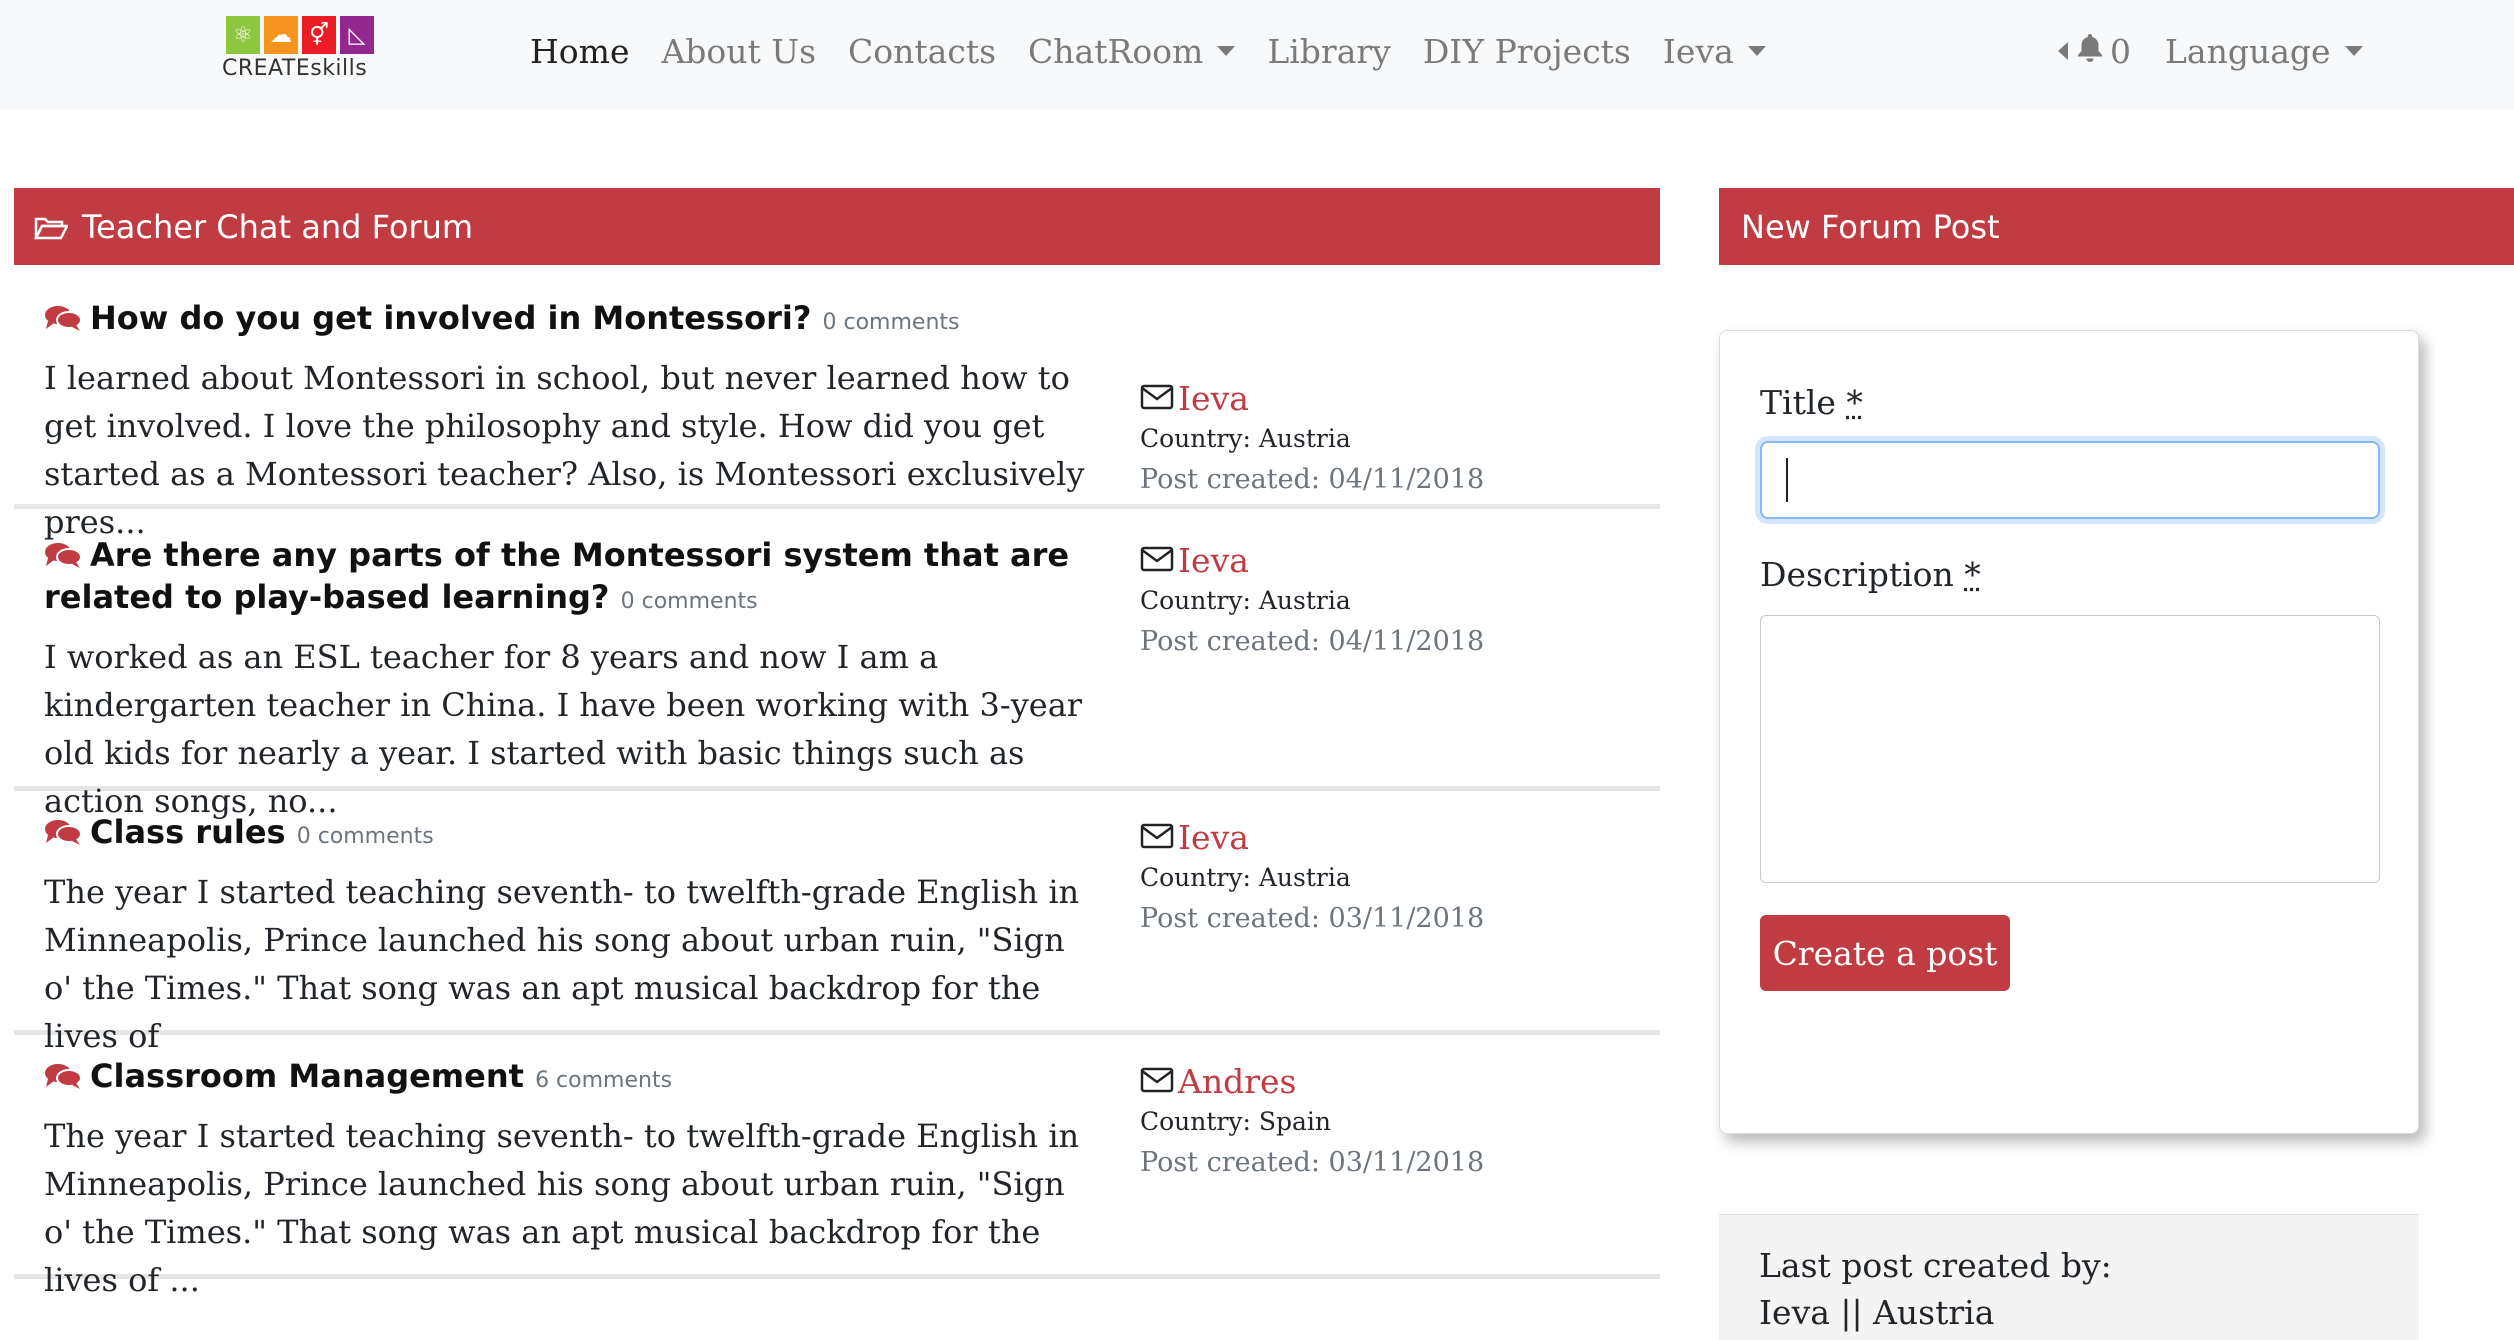 This screenshot has height=1340, width=2514. I want to click on description-input, so click(2070, 749).